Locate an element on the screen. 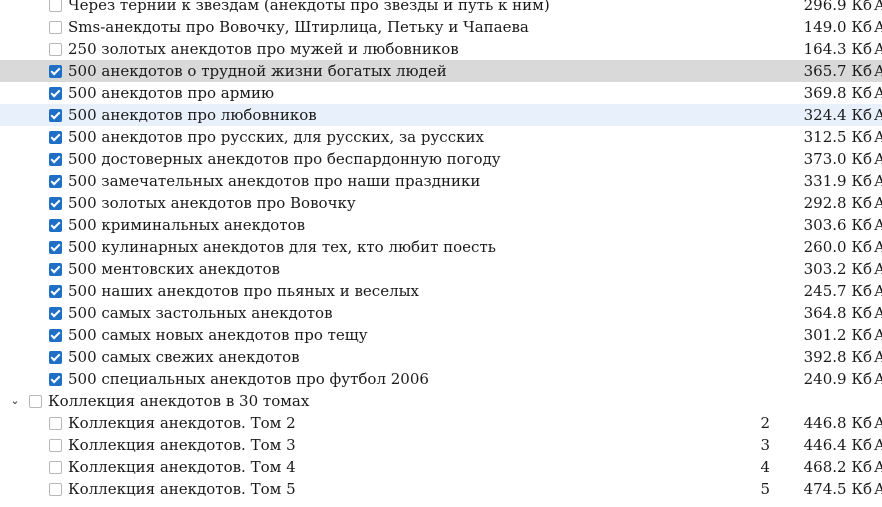 The height and width of the screenshot is (507, 882). item-size: 260.0 Кб is located at coordinates (837, 247).